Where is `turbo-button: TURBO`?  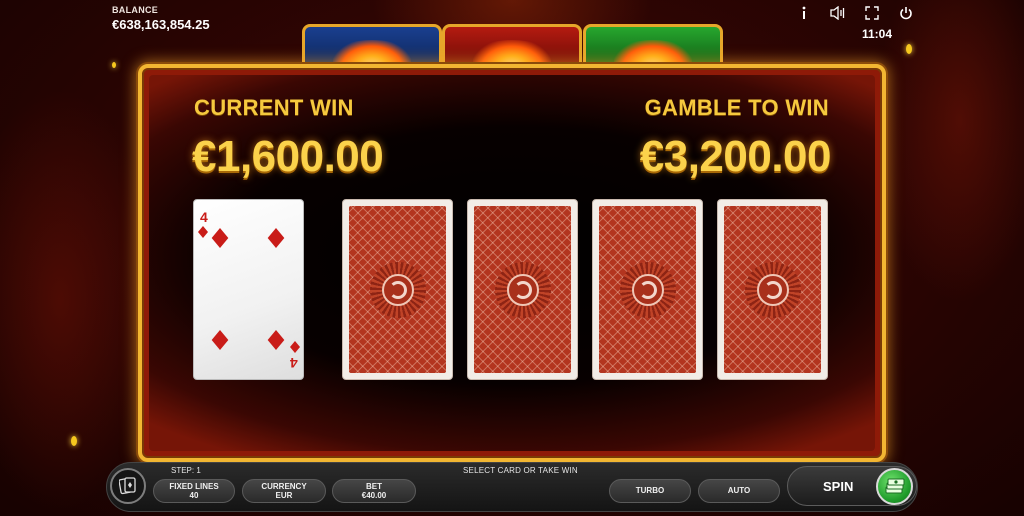 turbo-button: TURBO is located at coordinates (650, 491).